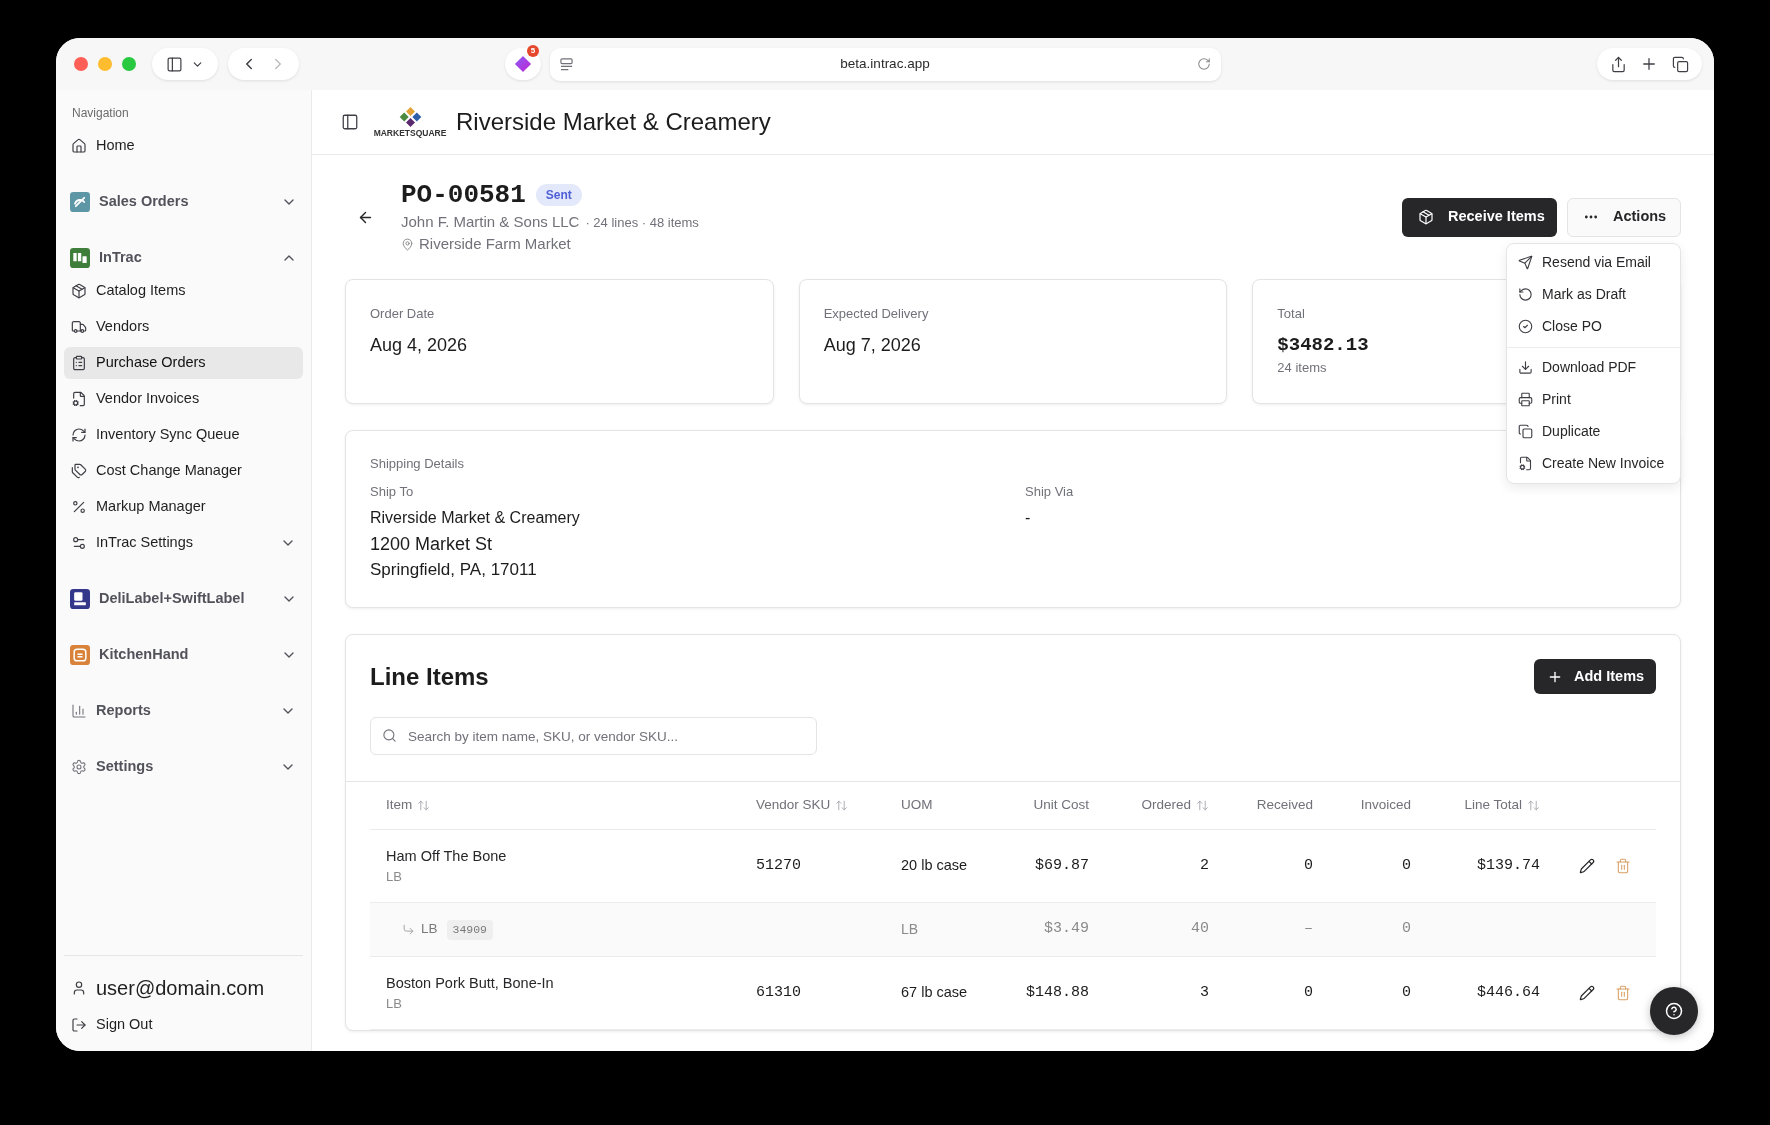 This screenshot has width=1770, height=1125. Describe the element at coordinates (183, 543) in the screenshot. I see `sidebar-item: InTrac Settings` at that location.